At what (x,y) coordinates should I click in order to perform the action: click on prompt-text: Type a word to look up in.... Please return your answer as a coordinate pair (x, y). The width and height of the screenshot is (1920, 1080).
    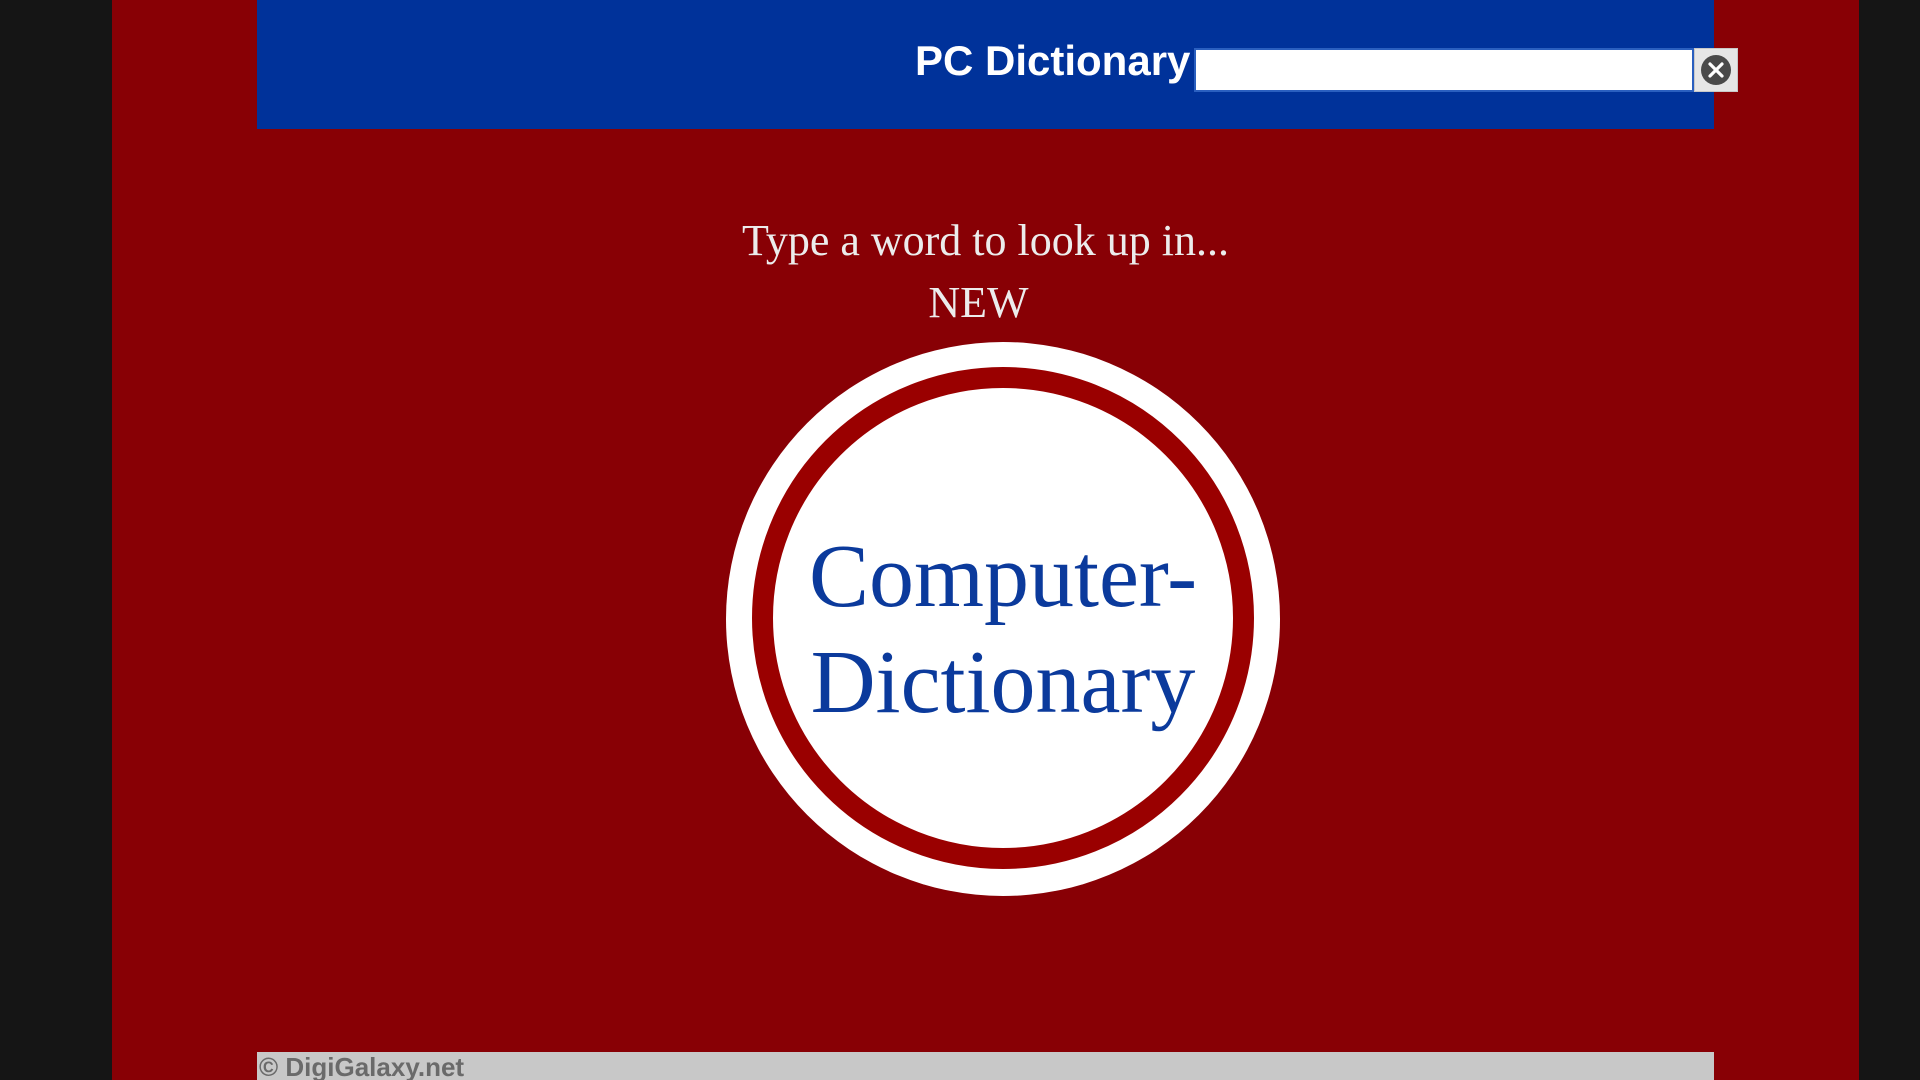
    Looking at the image, I should click on (985, 240).